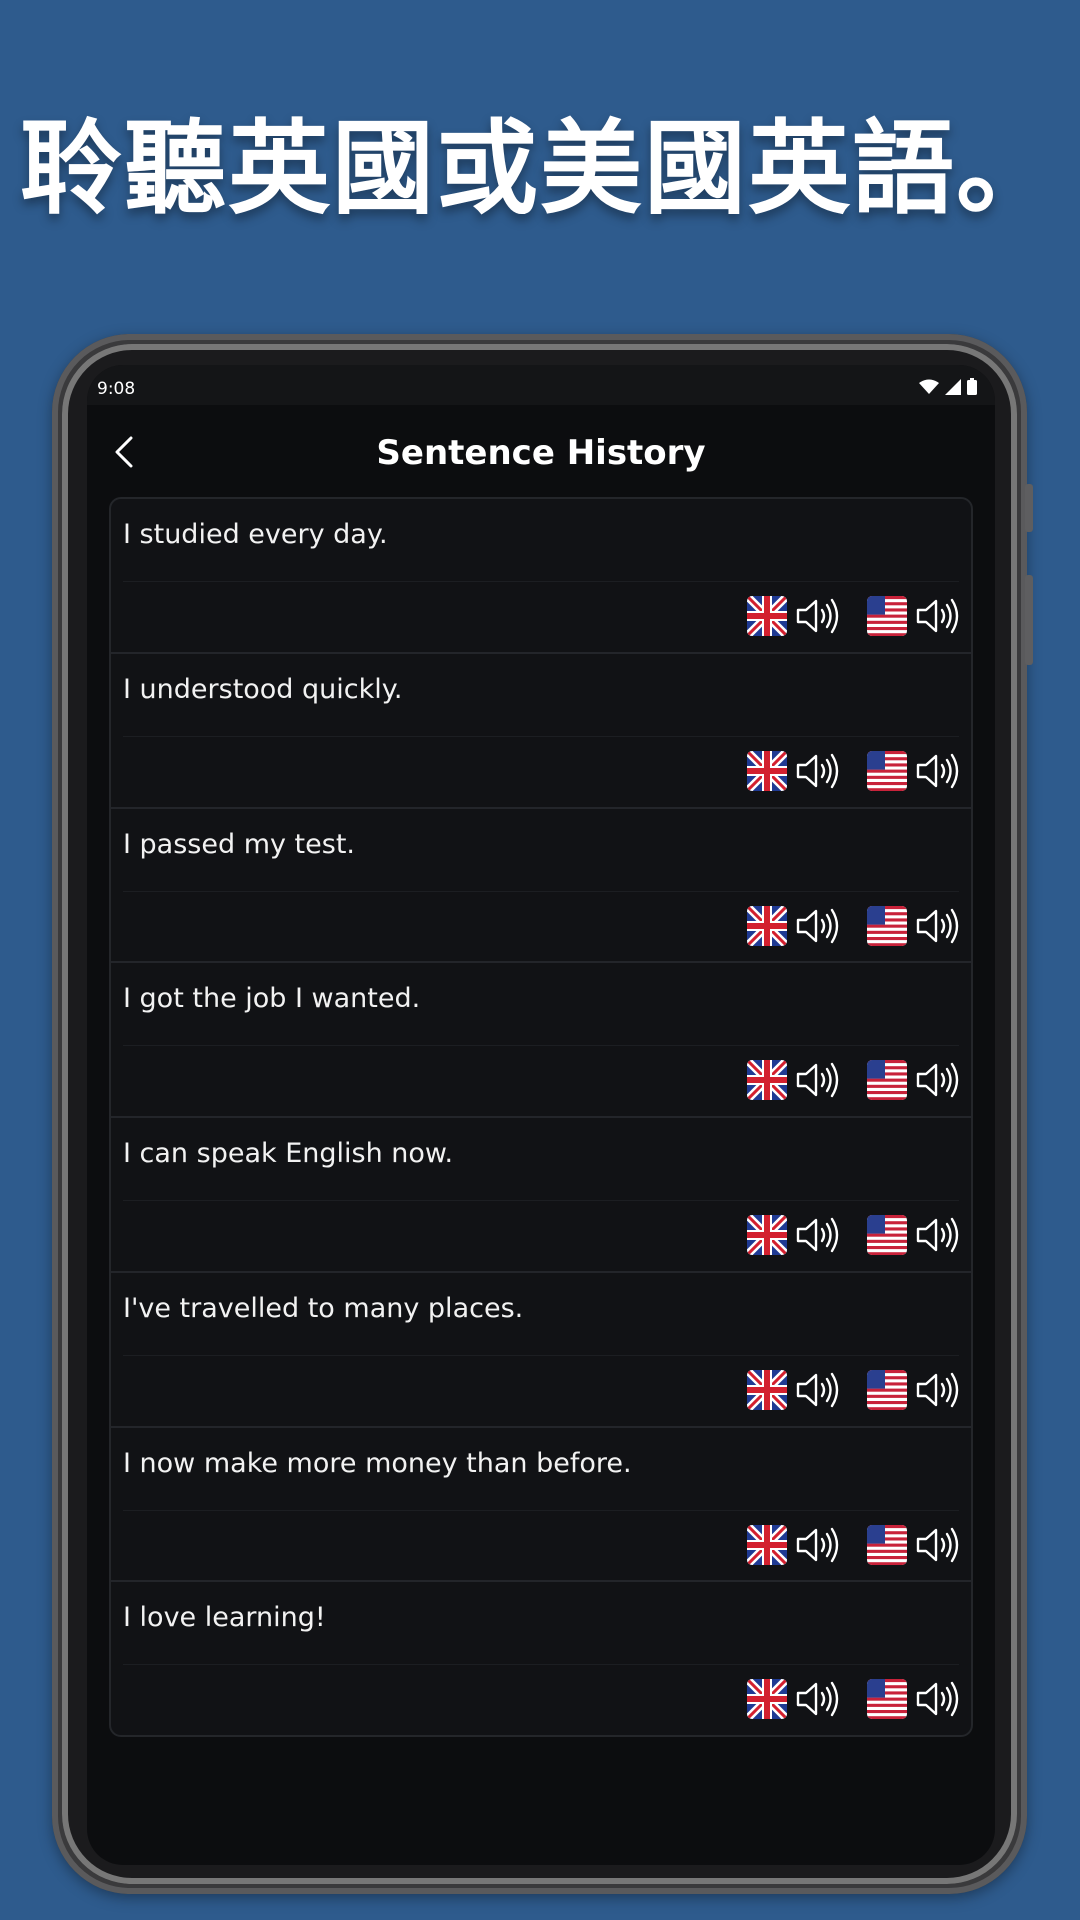  I want to click on power-button, so click(1029, 620).